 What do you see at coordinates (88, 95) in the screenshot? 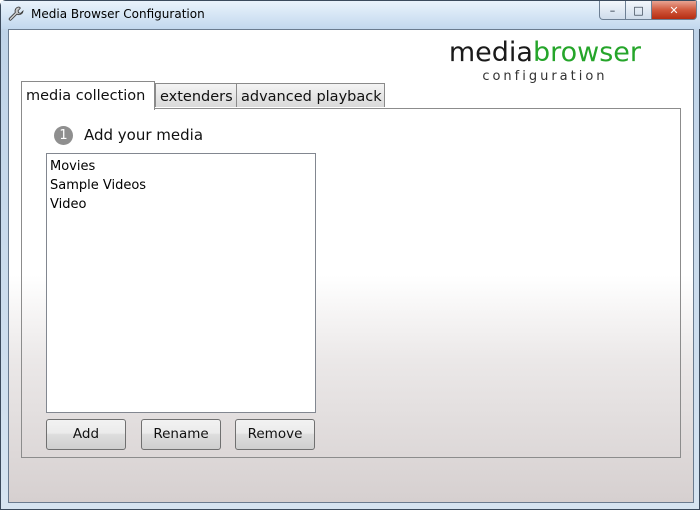
I see `tab-media-collection: media collection` at bounding box center [88, 95].